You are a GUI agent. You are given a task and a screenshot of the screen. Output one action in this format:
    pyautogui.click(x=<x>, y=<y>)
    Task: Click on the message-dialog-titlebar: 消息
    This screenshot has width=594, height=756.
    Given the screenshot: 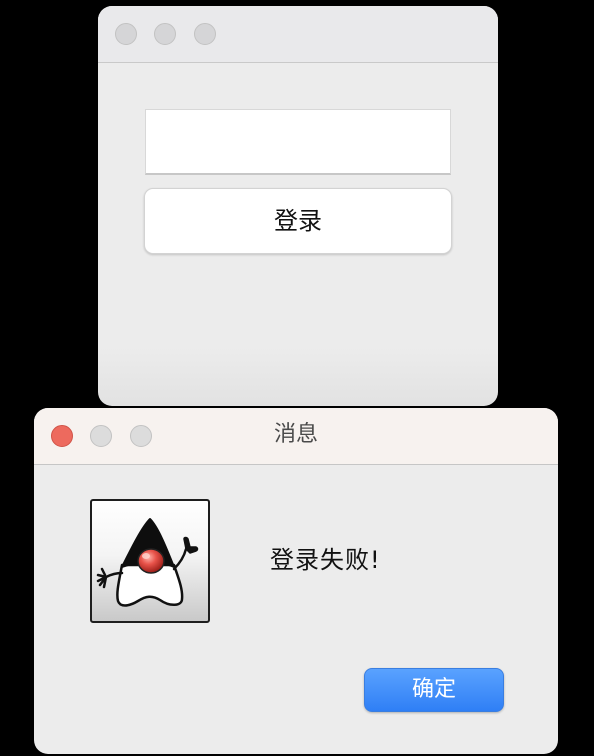 What is the action you would take?
    pyautogui.click(x=296, y=436)
    